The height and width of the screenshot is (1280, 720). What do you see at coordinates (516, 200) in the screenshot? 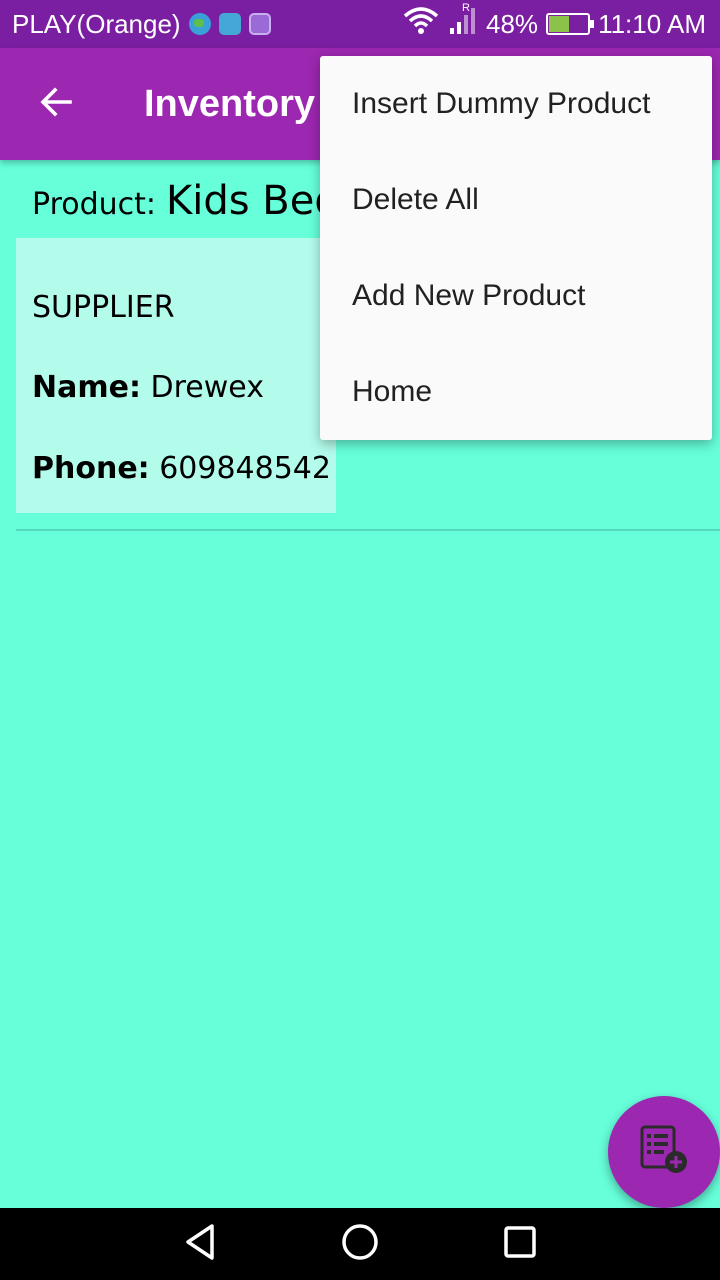
I see `menu-item-delete-all: Delete All` at bounding box center [516, 200].